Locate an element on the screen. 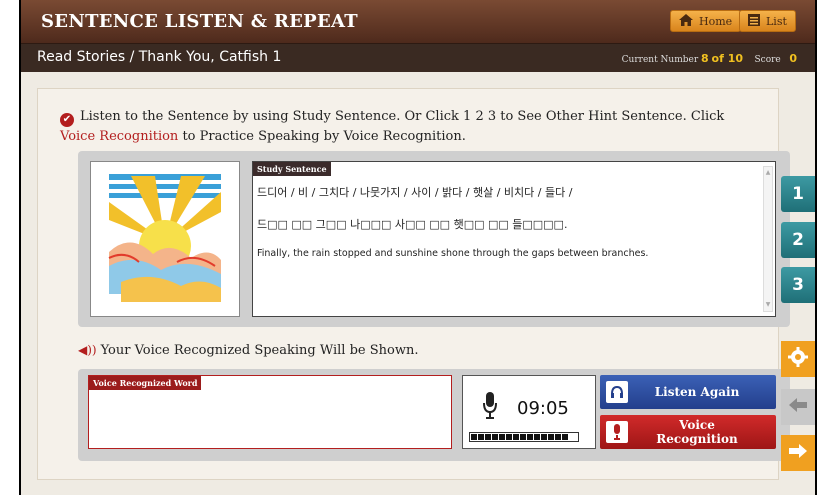  current-number: 8 is located at coordinates (705, 58).